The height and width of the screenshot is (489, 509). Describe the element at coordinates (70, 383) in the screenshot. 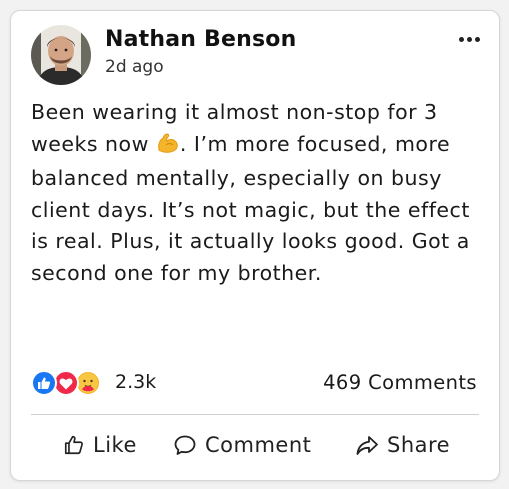

I see `reaction-icons` at that location.